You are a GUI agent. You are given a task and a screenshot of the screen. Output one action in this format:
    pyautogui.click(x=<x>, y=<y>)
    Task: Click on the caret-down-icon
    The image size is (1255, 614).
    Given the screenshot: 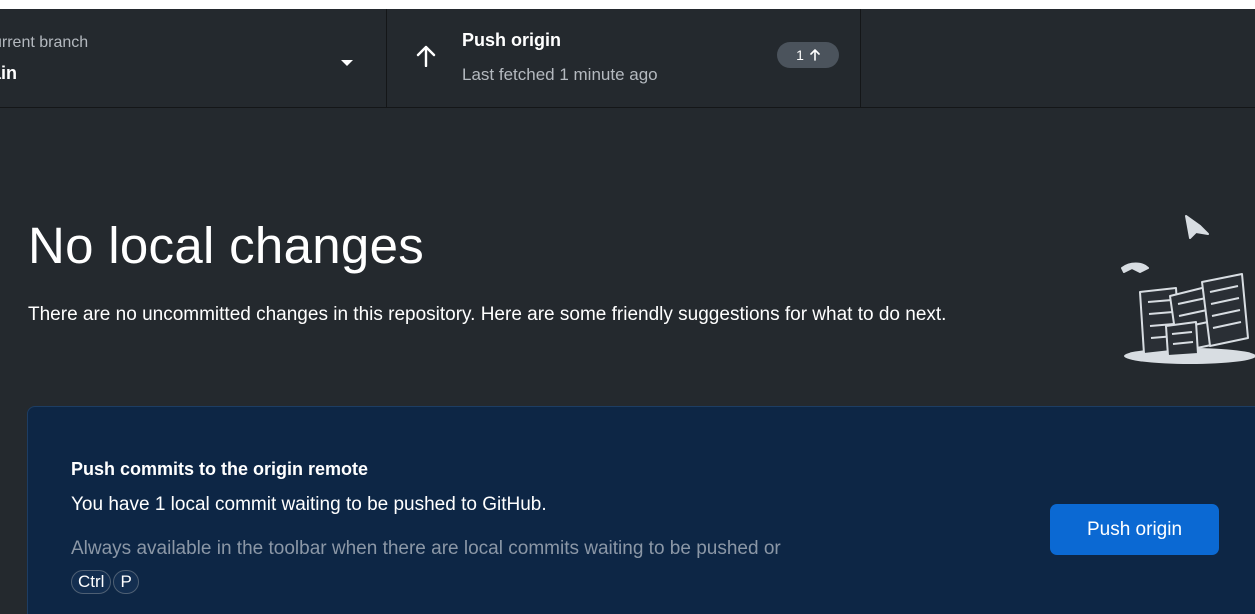 What is the action you would take?
    pyautogui.click(x=347, y=63)
    